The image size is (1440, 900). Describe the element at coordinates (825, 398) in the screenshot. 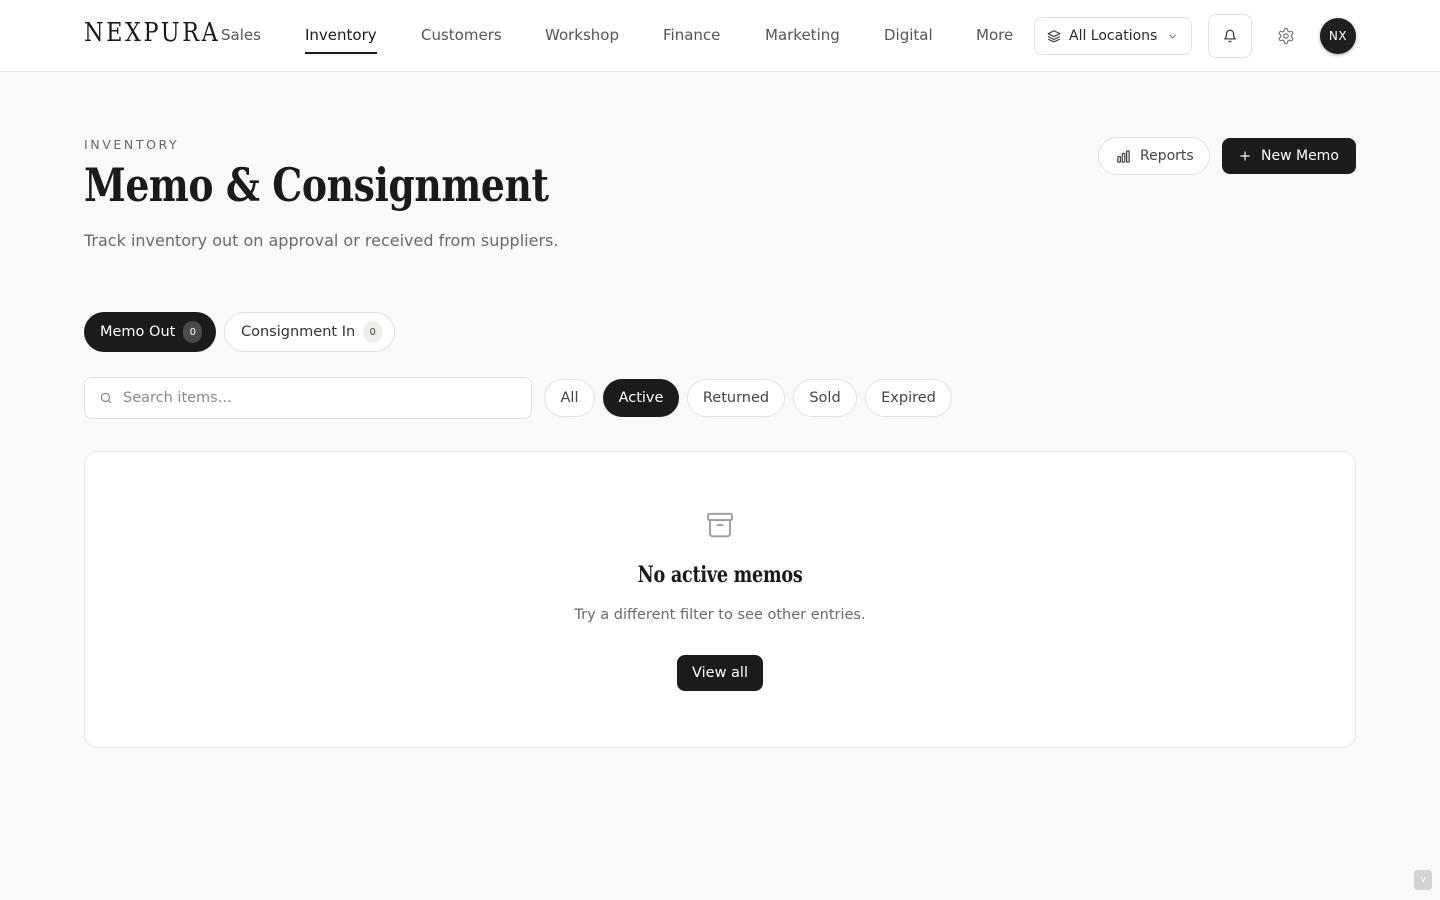

I see `filter-sold: Sold` at that location.